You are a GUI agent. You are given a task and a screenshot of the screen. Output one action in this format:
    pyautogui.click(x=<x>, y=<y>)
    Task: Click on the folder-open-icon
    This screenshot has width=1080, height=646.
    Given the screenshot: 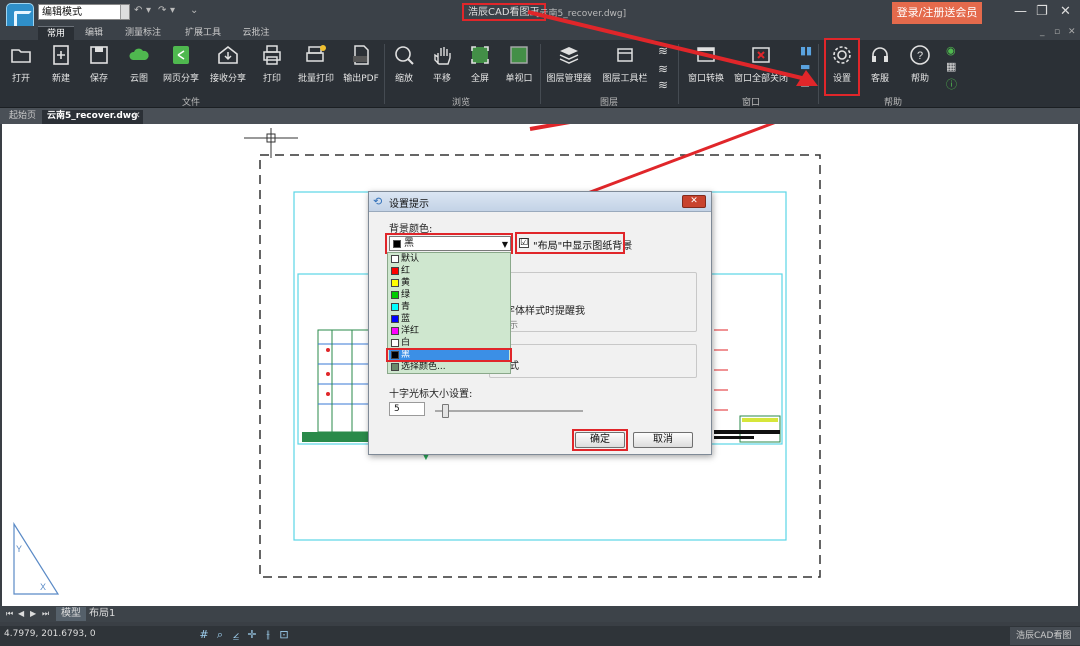 What is the action you would take?
    pyautogui.click(x=21, y=56)
    